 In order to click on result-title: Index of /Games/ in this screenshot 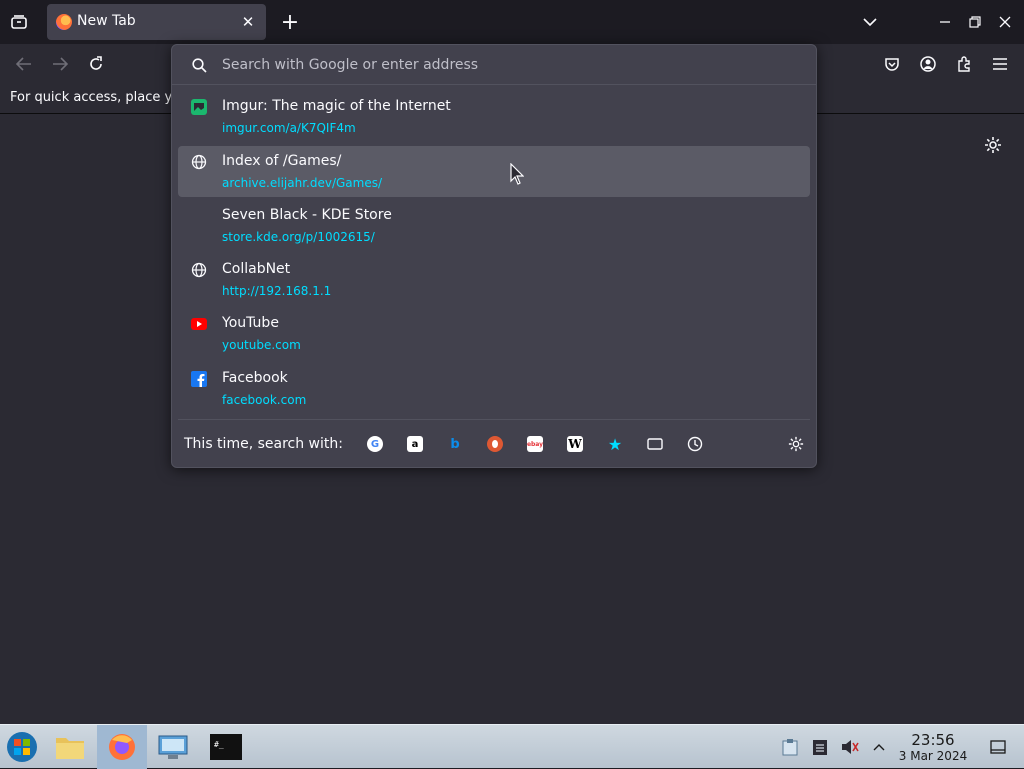, I will do `click(282, 161)`.